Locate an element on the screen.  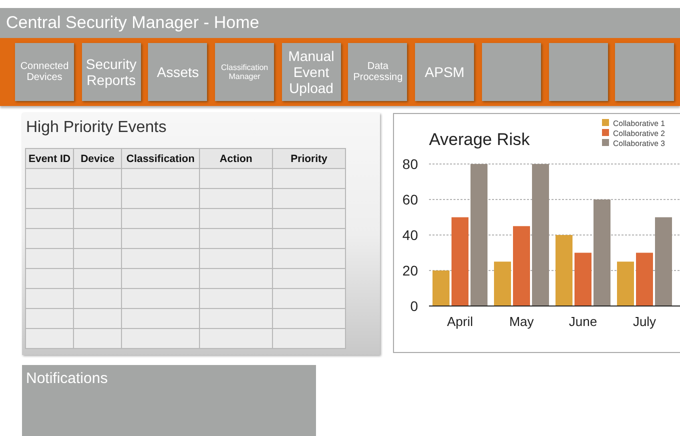
y-tick-label: 80 is located at coordinates (410, 164).